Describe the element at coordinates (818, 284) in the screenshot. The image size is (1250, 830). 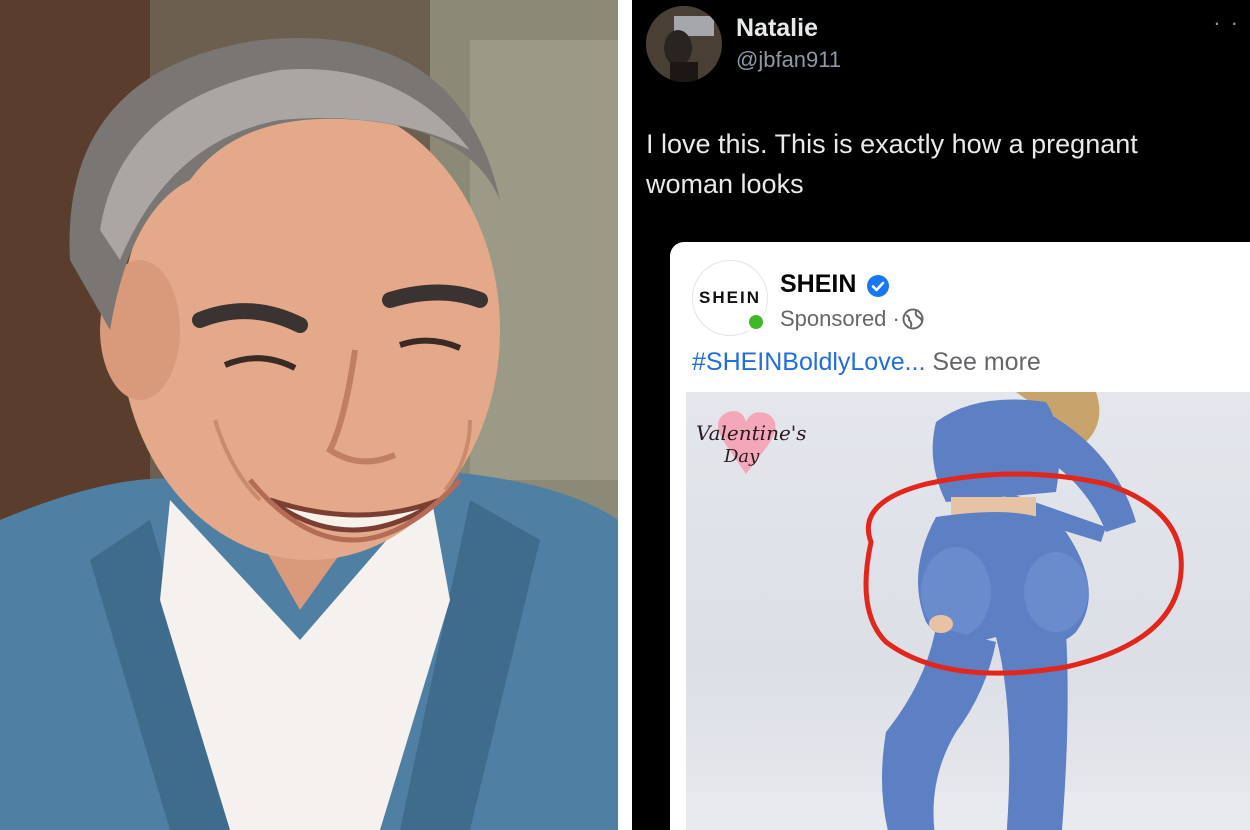
I see `brand-name: SHEIN` at that location.